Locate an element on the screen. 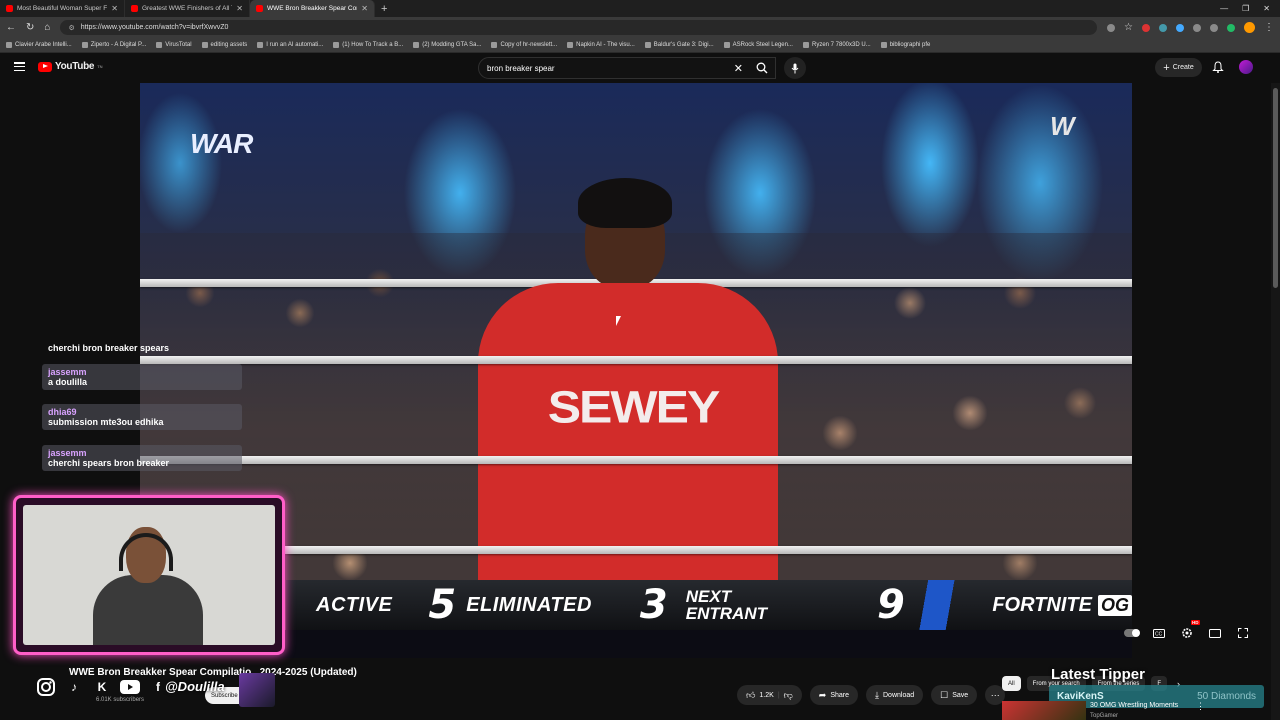 This screenshot has width=1280, height=720. webcam-overlay is located at coordinates (149, 575).